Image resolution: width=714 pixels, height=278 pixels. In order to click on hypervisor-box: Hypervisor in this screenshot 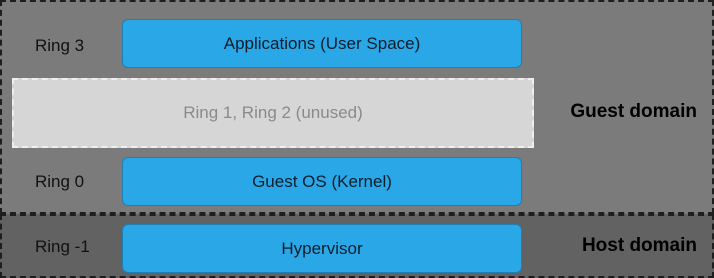, I will do `click(322, 248)`.